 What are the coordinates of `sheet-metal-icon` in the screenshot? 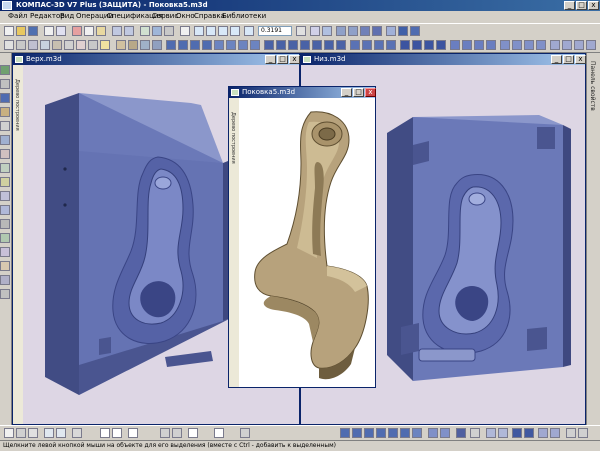 It's located at (529, 45).